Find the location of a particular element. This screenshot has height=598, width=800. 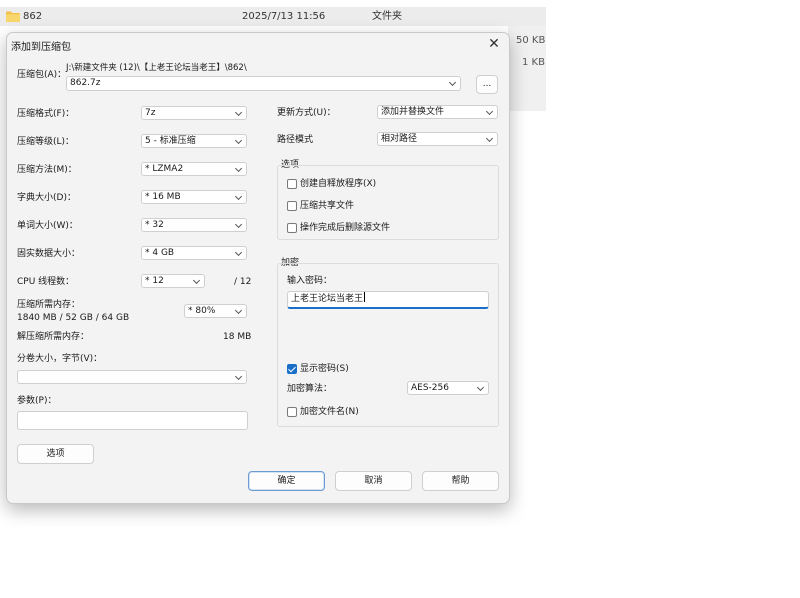

password-value: 上老王论坛当老王 is located at coordinates (327, 299).